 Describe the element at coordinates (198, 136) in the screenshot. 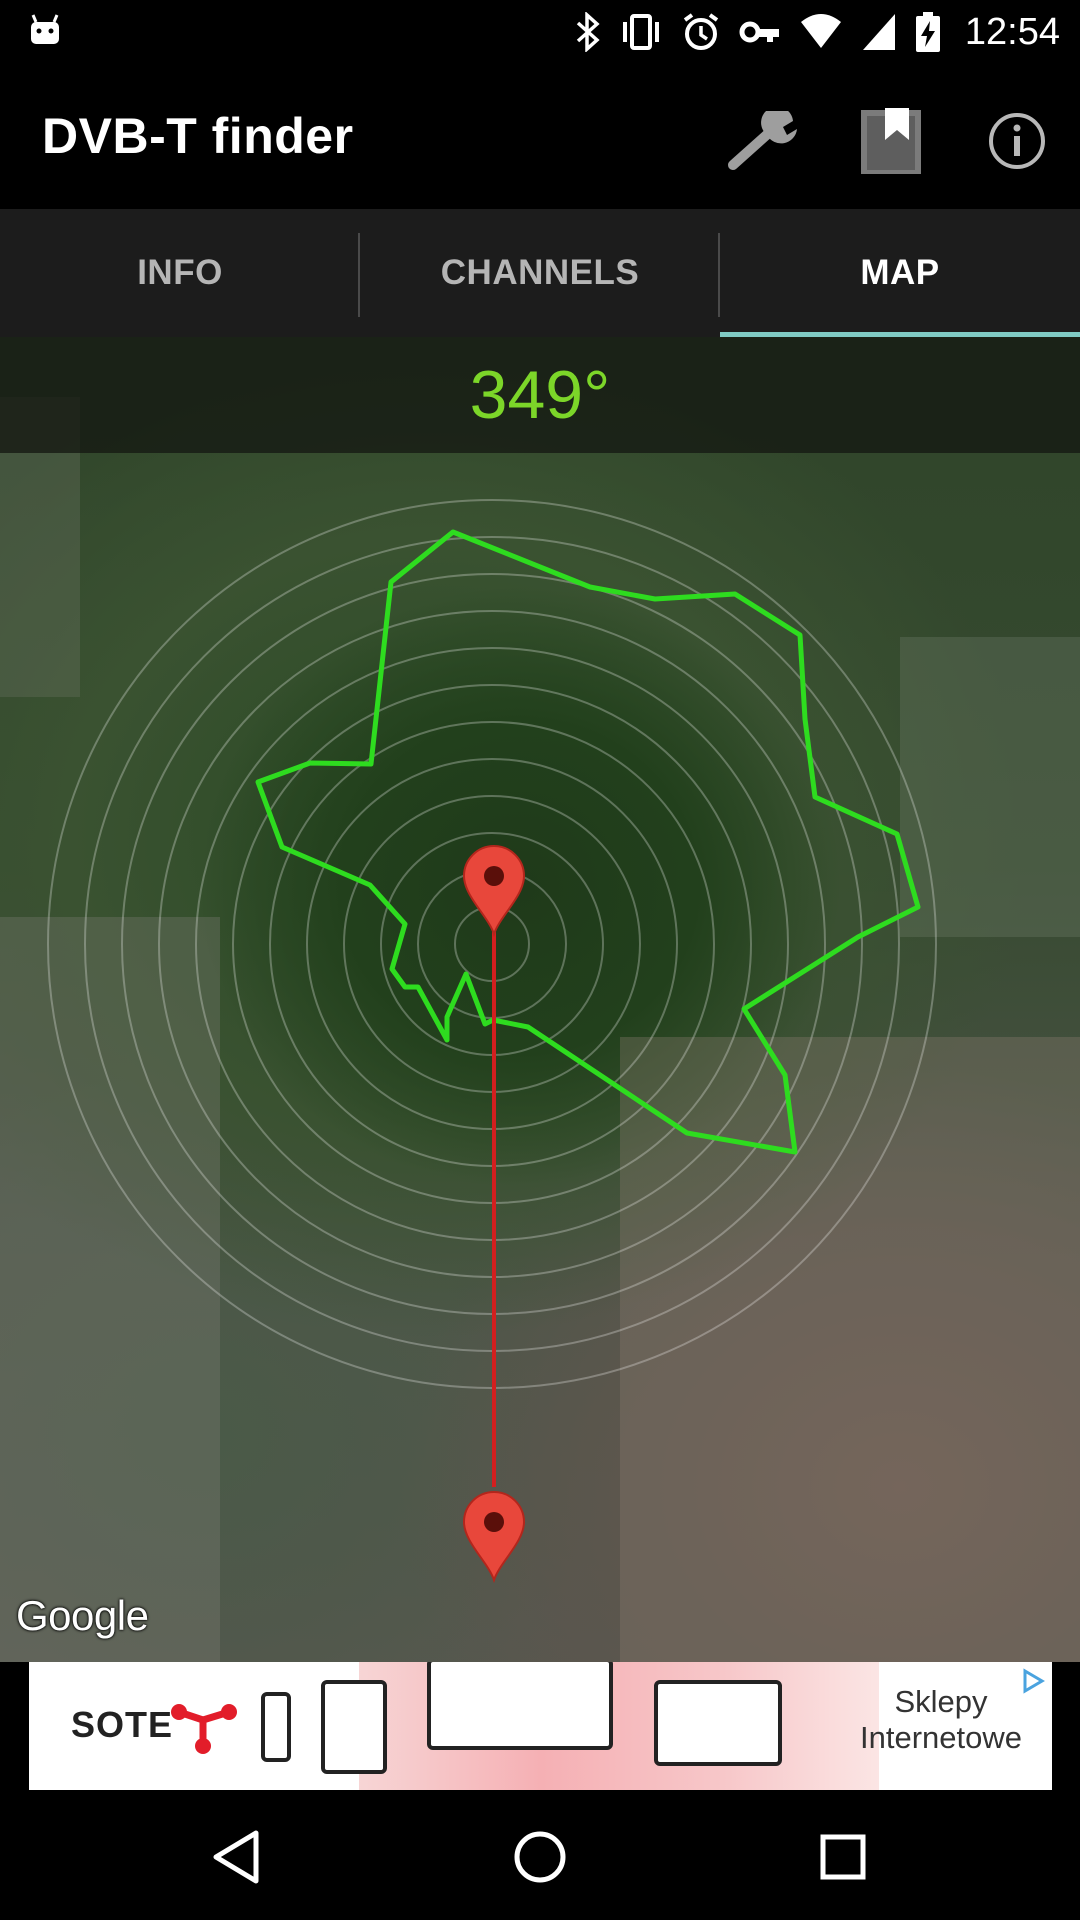

I see `app-title: DVB-T finder` at that location.